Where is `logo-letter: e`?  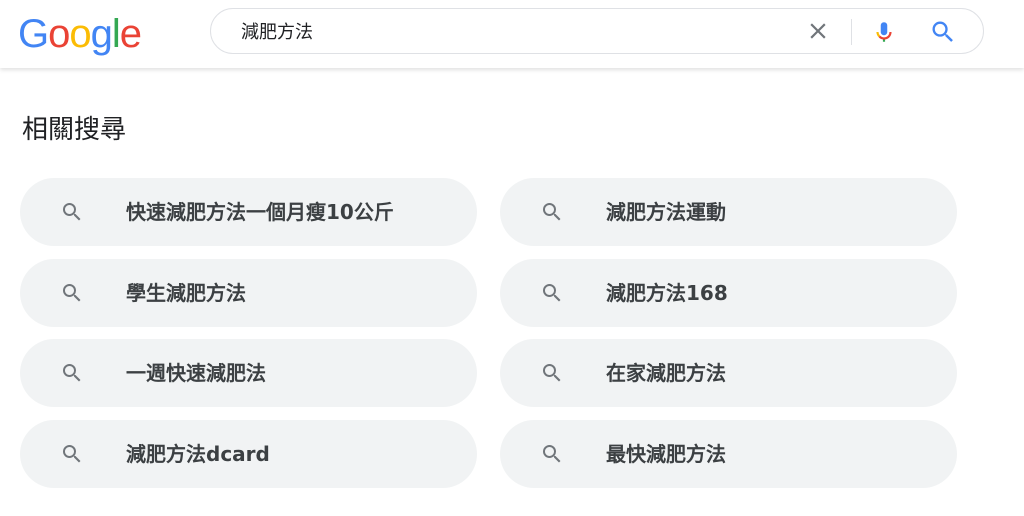
logo-letter: e is located at coordinates (130, 34).